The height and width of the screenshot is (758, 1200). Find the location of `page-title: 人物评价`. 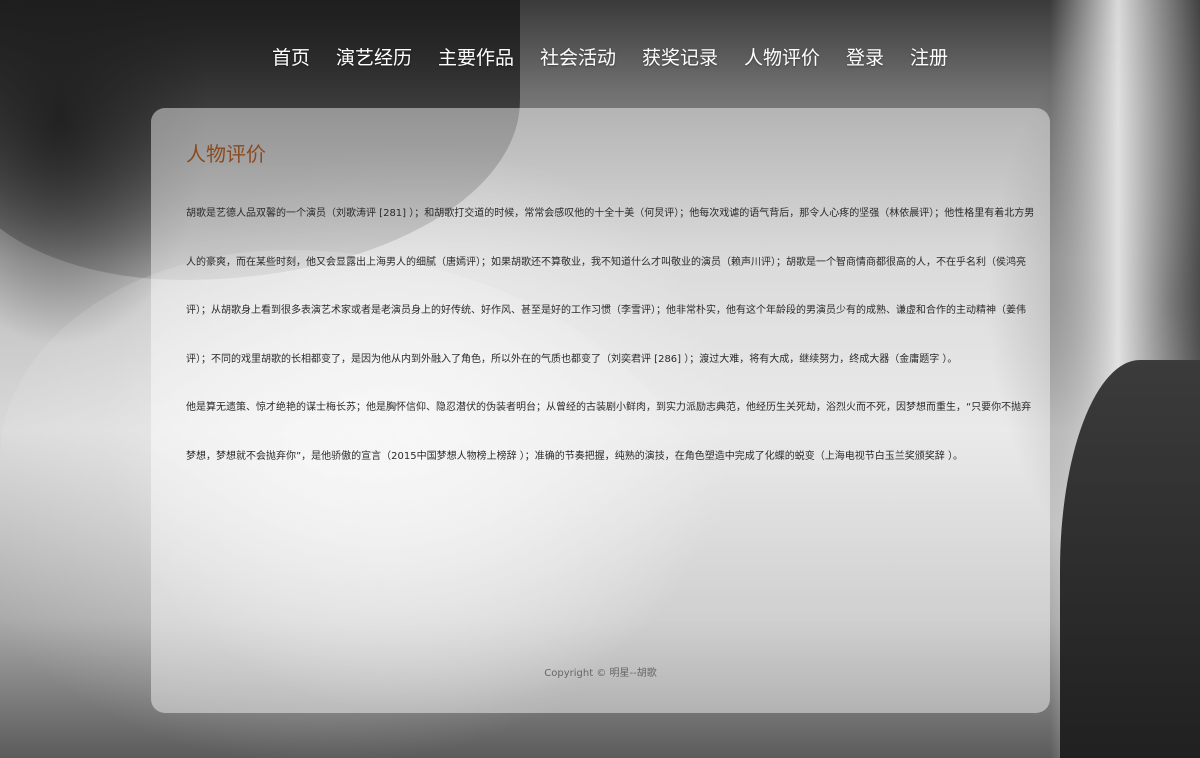

page-title: 人物评价 is located at coordinates (226, 154).